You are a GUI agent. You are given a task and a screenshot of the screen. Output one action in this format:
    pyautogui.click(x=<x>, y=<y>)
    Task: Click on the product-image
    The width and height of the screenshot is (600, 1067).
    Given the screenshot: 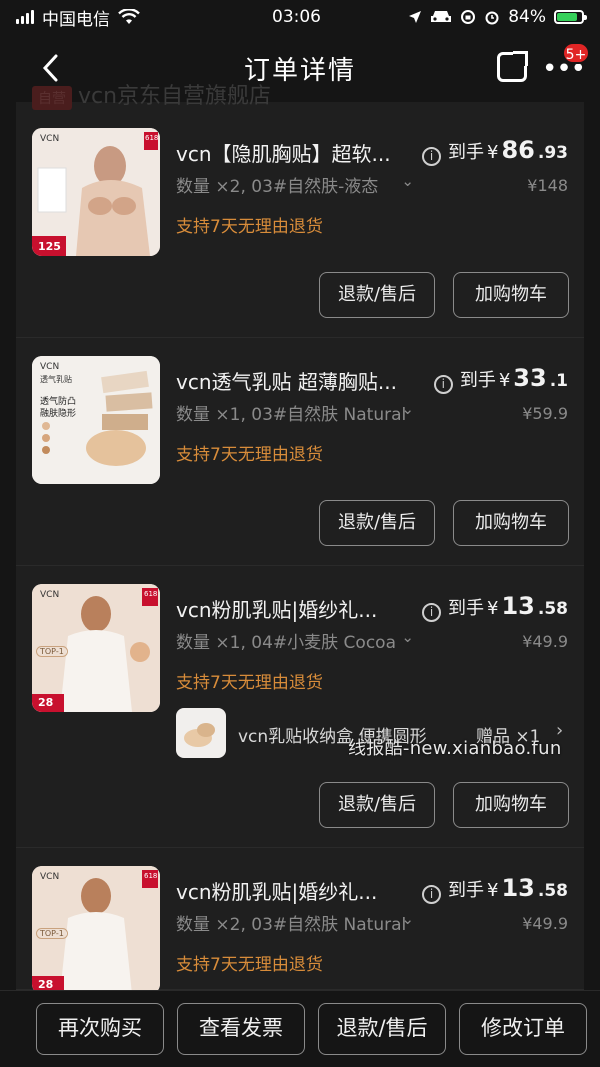 What is the action you would take?
    pyautogui.click(x=96, y=192)
    